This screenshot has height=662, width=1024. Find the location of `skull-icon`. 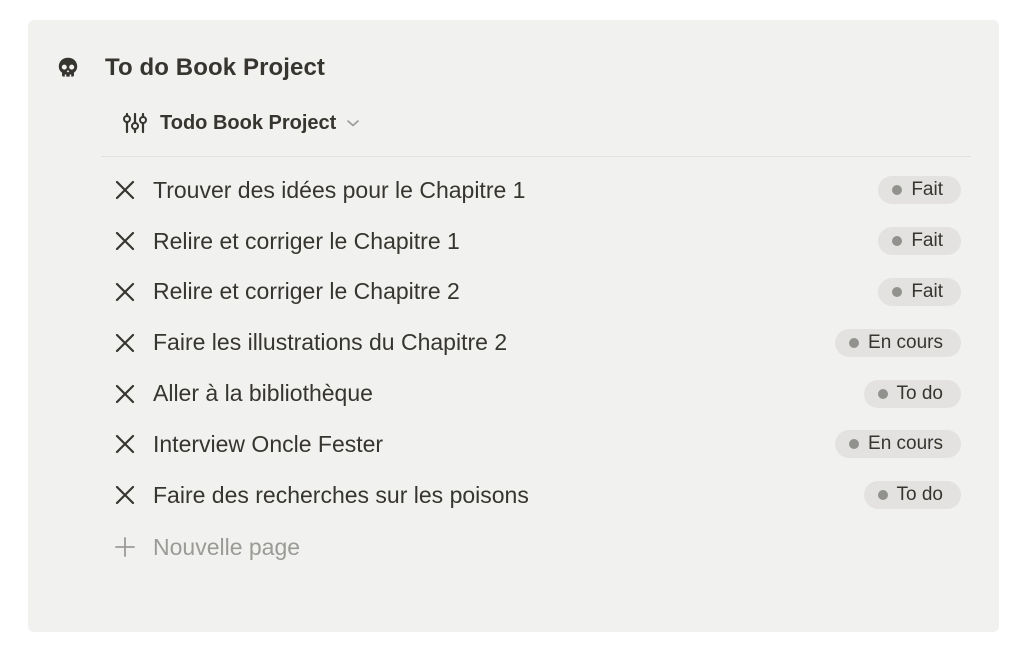

skull-icon is located at coordinates (68, 68).